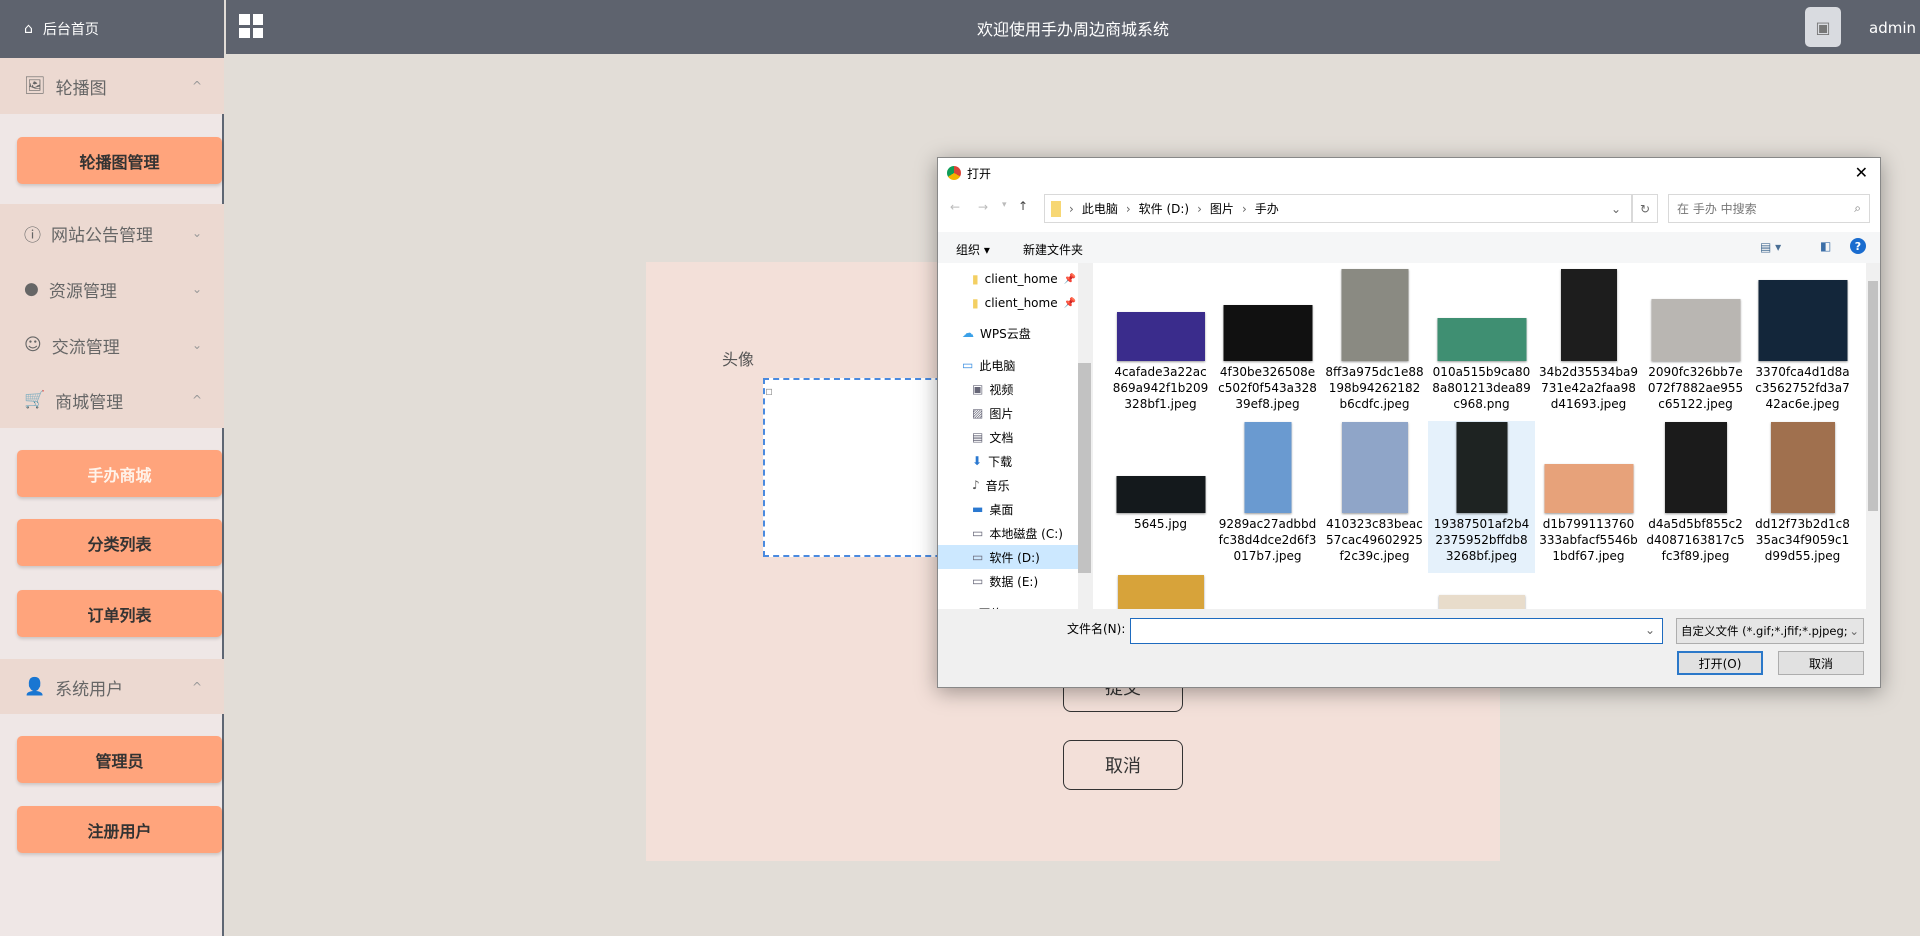 The width and height of the screenshot is (1920, 936). I want to click on file-item: 2090fc326bb7e072f7882ae955c65122.jpeg, so click(1695, 345).